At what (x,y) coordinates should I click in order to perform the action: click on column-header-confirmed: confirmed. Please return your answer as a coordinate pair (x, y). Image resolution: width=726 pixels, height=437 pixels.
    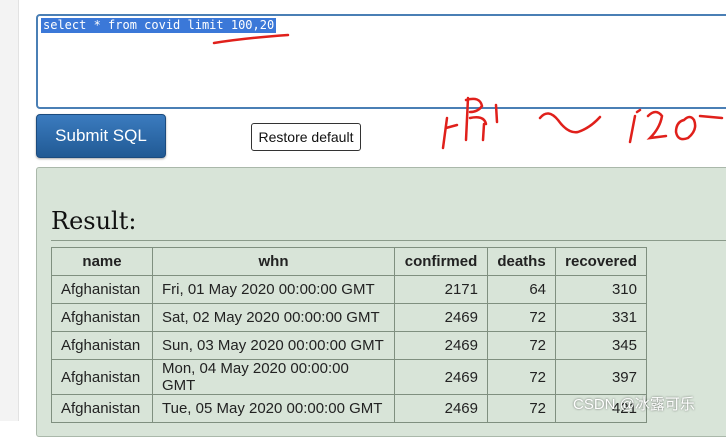
    Looking at the image, I should click on (441, 261).